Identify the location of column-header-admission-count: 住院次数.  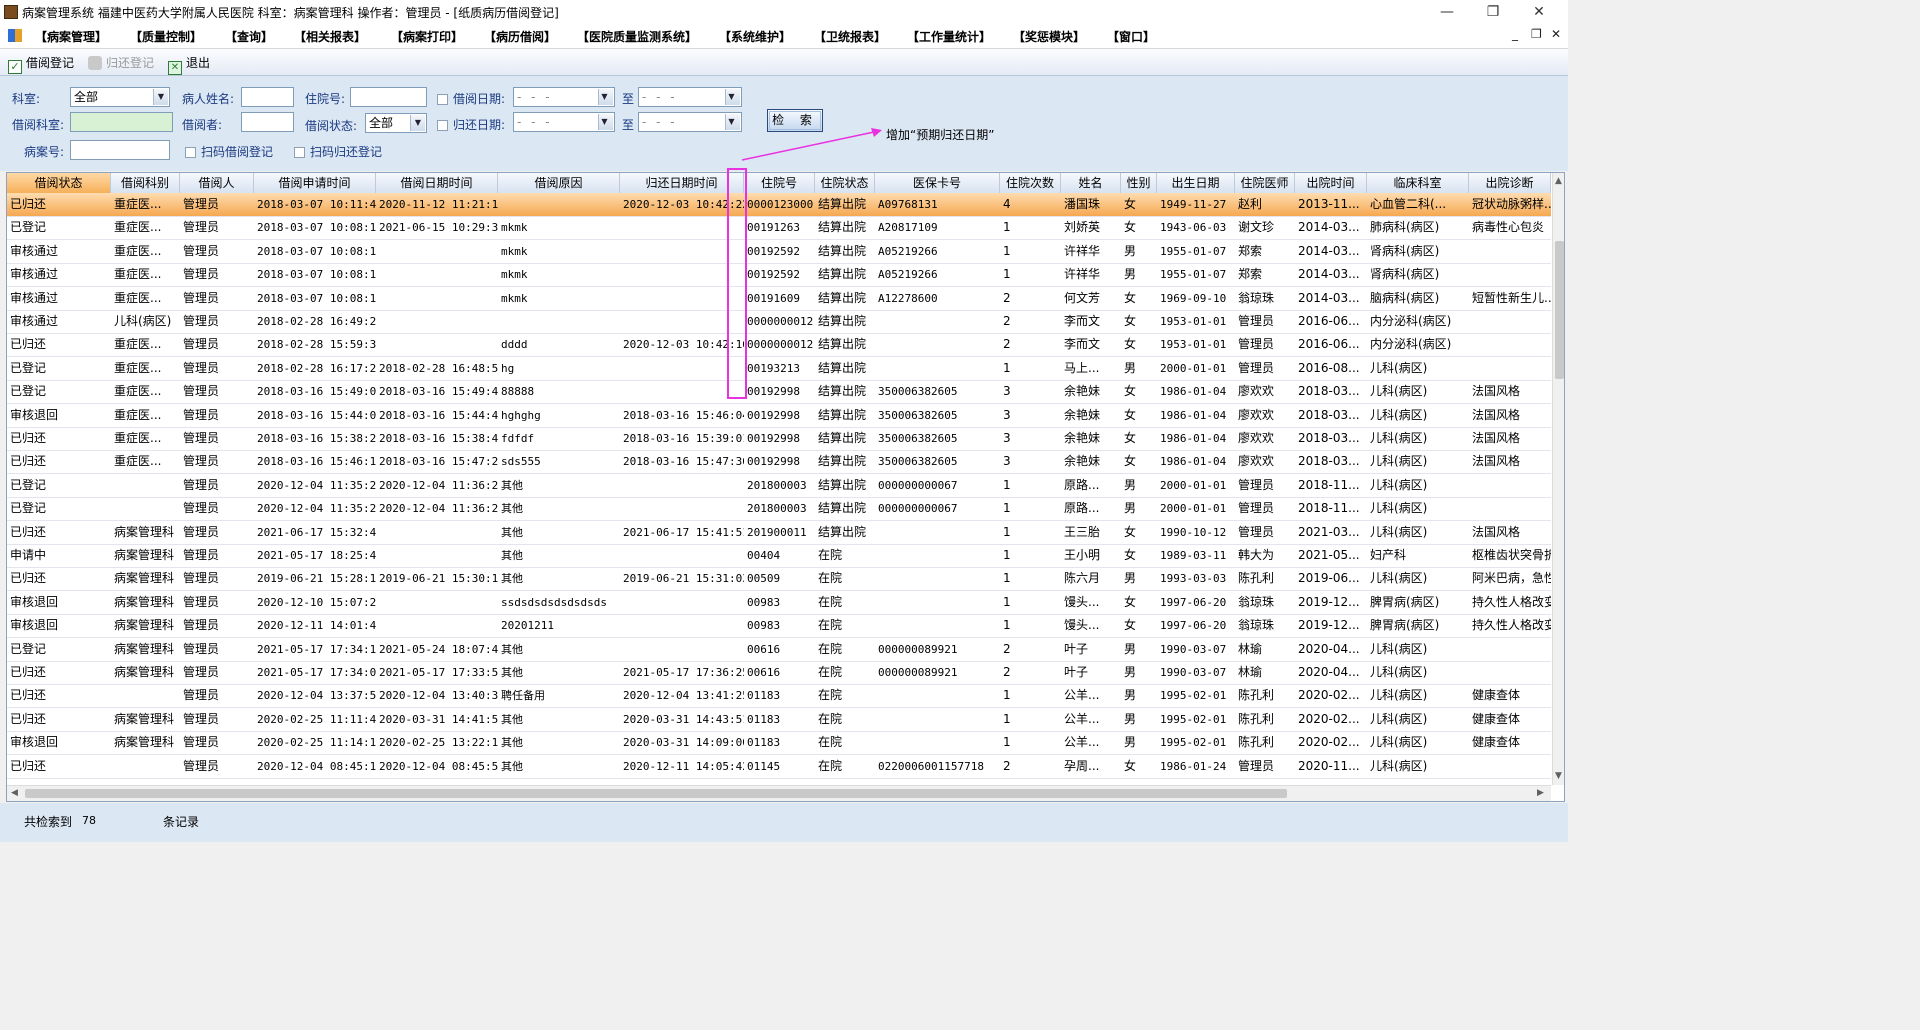
(1030, 183).